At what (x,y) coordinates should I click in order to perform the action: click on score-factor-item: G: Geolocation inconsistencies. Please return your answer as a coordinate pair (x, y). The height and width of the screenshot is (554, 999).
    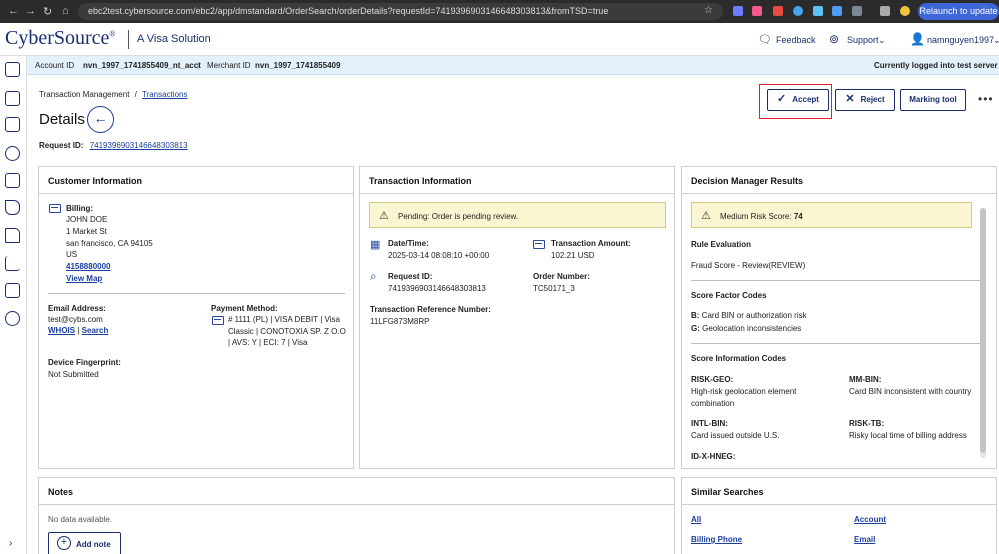
    Looking at the image, I should click on (746, 328).